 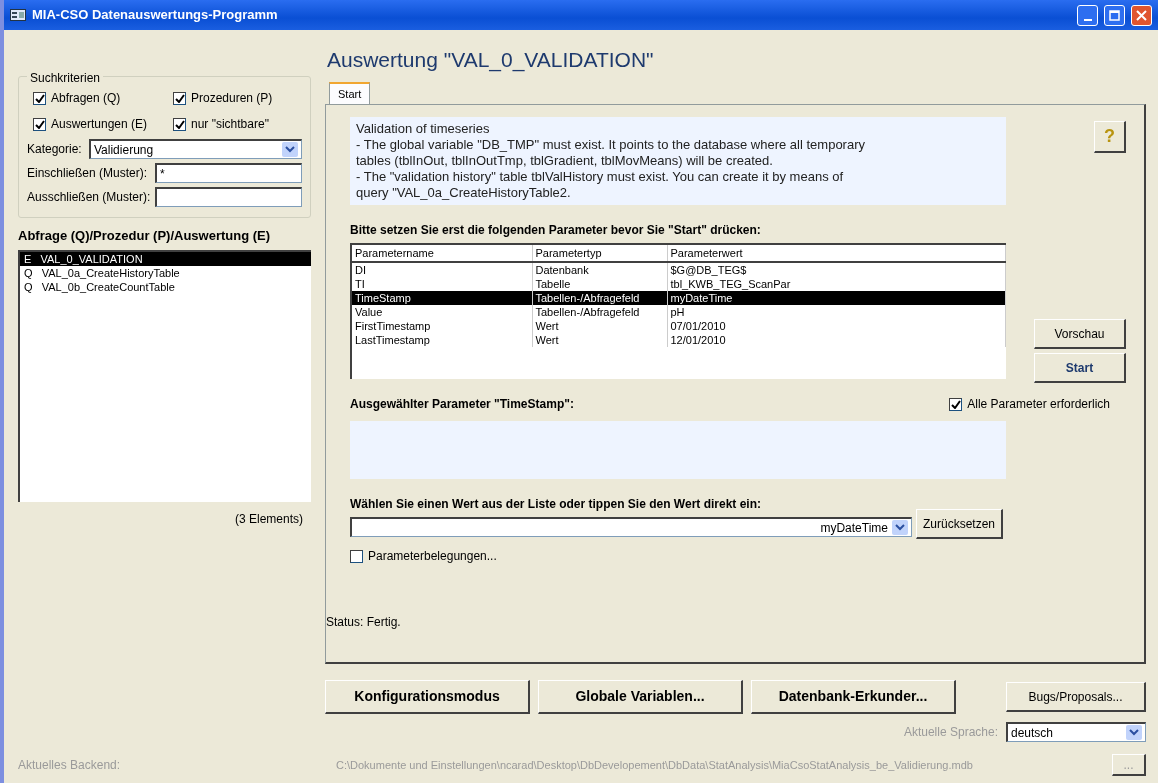 I want to click on checkbox-label: Abfragen (Q), so click(x=86, y=98).